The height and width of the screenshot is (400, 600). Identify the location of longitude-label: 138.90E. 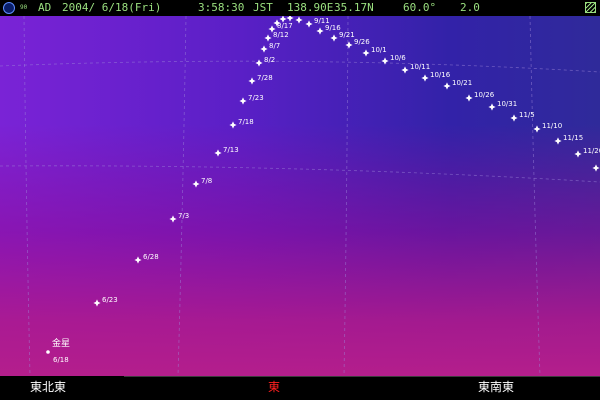
(310, 7).